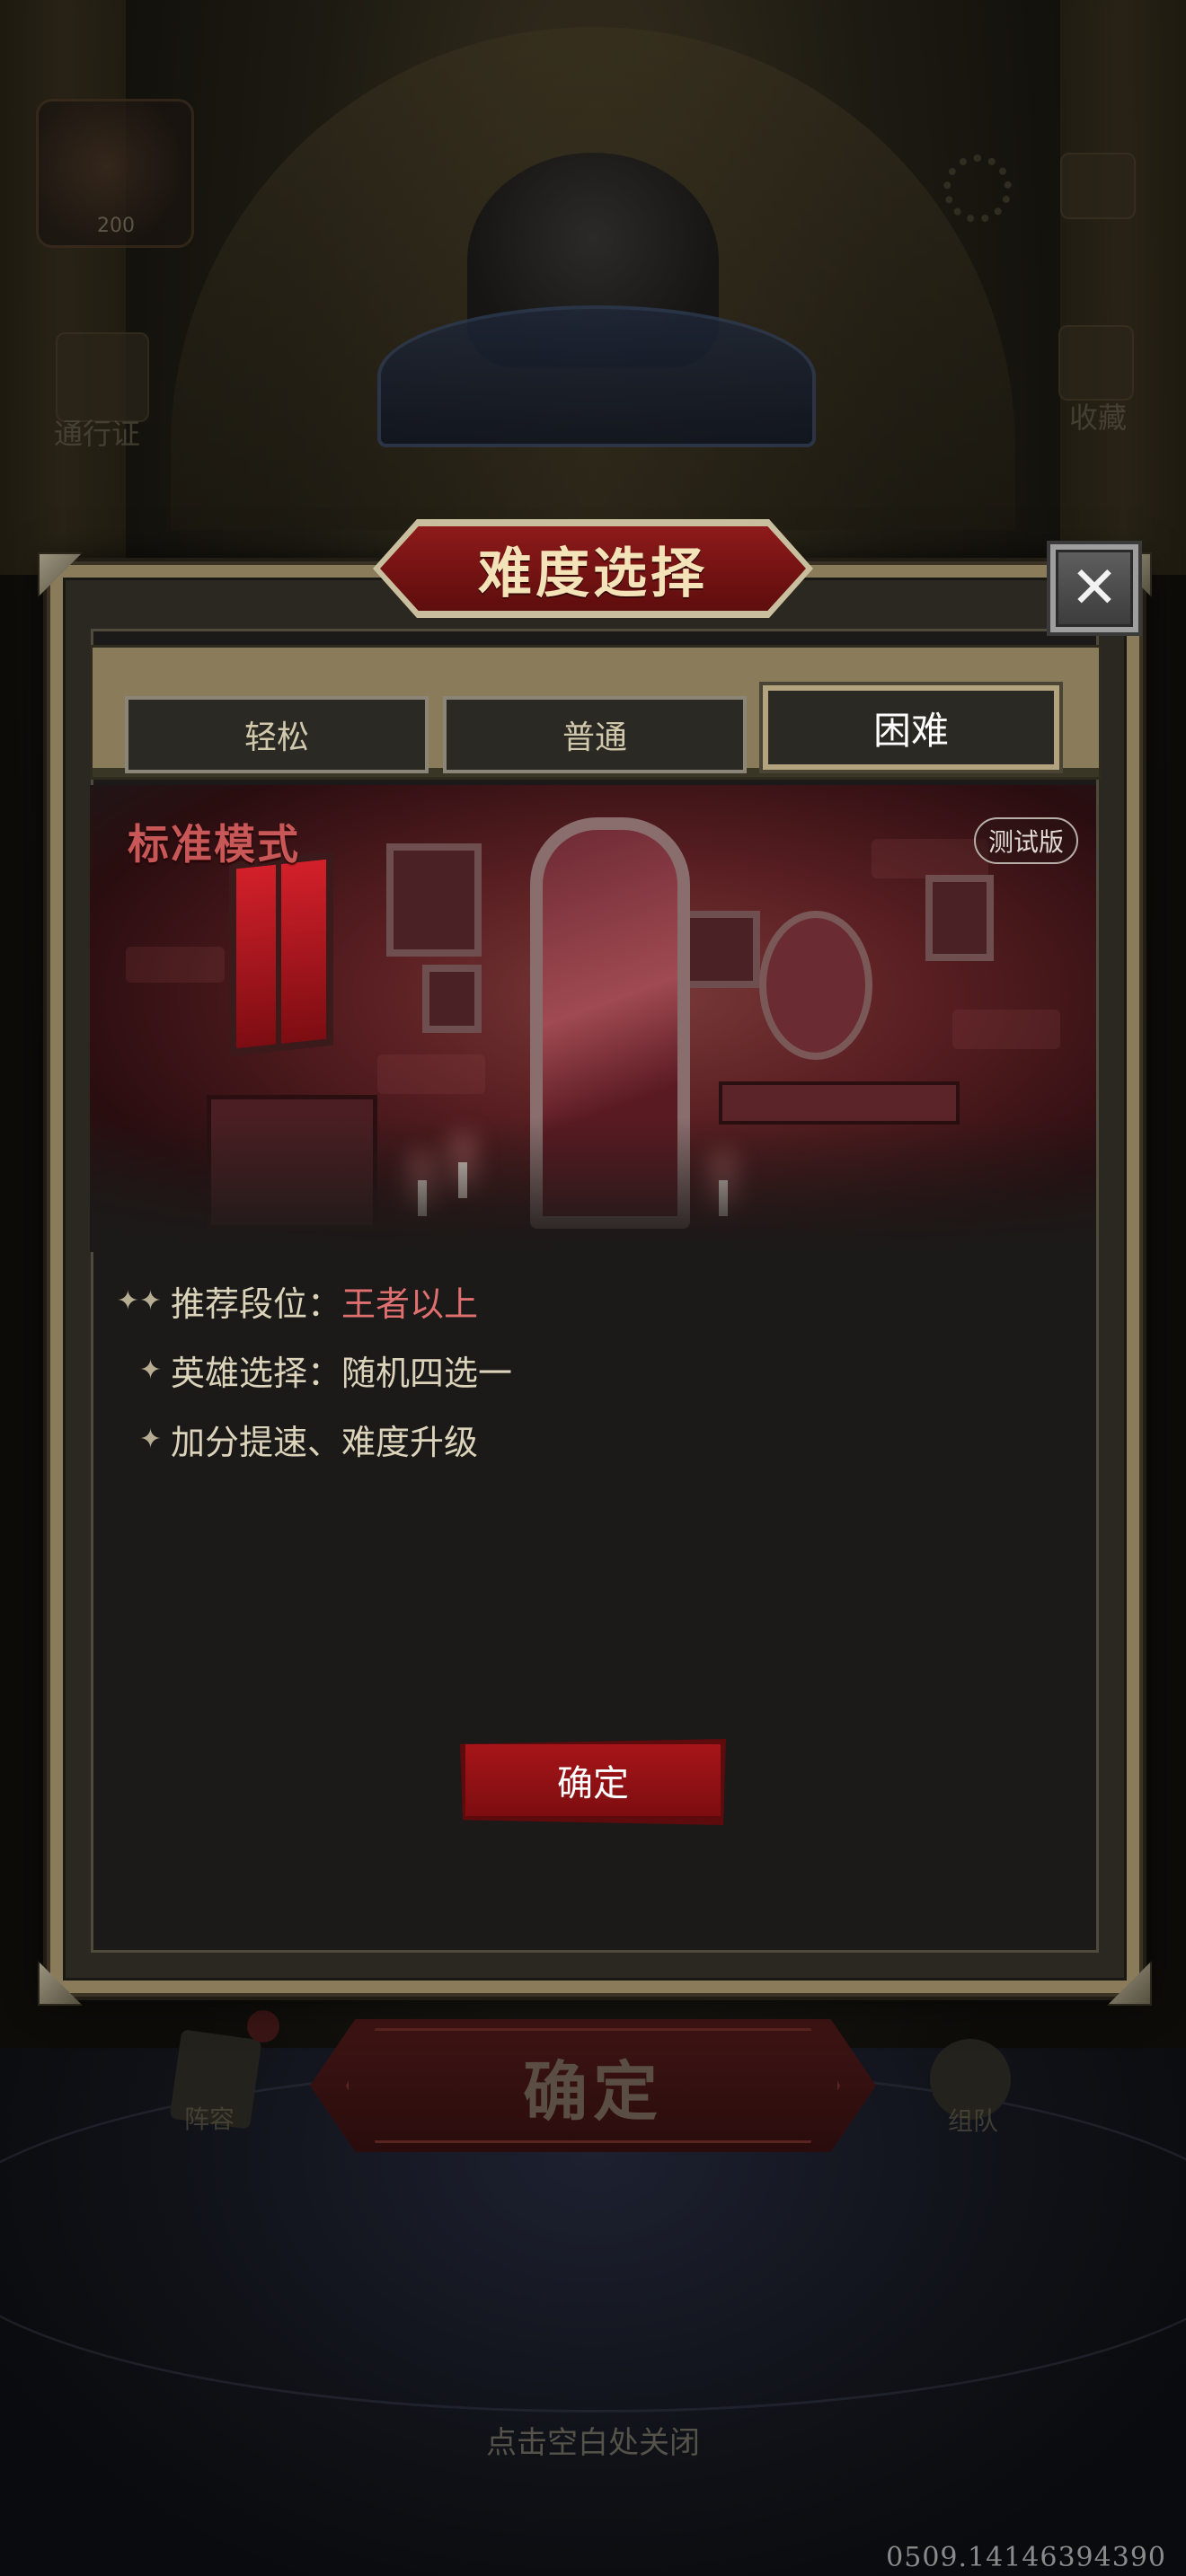 The width and height of the screenshot is (1186, 2576). I want to click on close-button: ✕, so click(1094, 588).